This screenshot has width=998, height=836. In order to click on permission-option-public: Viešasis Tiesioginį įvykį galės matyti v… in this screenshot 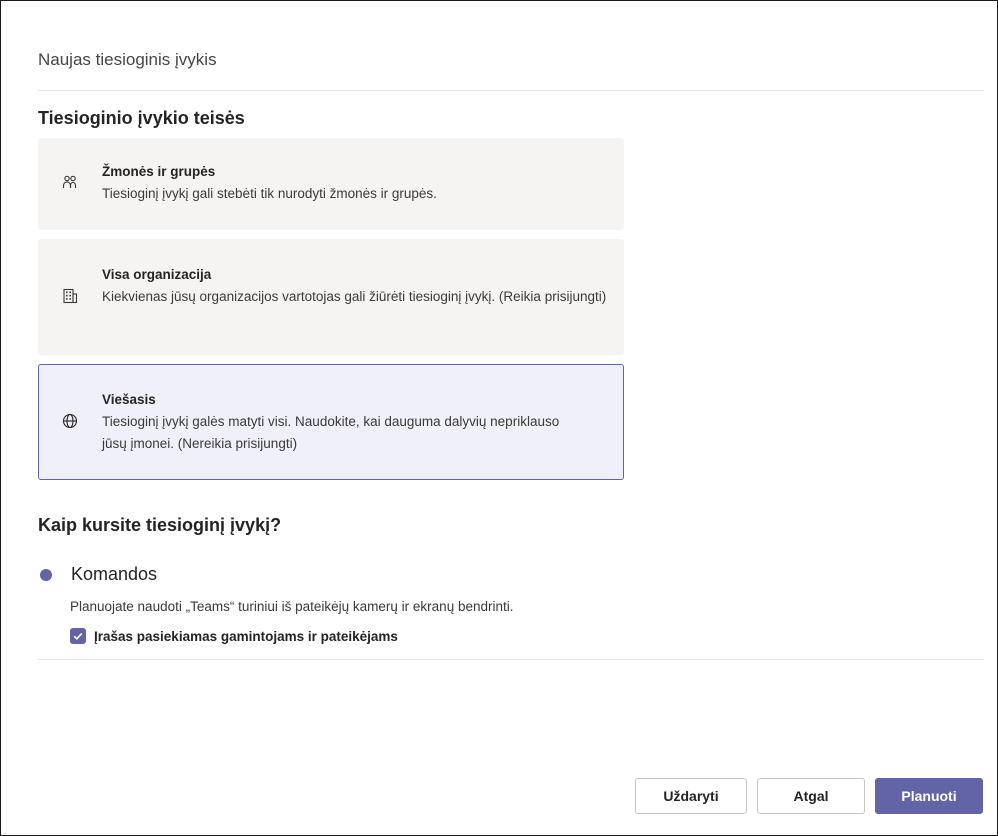, I will do `click(331, 422)`.